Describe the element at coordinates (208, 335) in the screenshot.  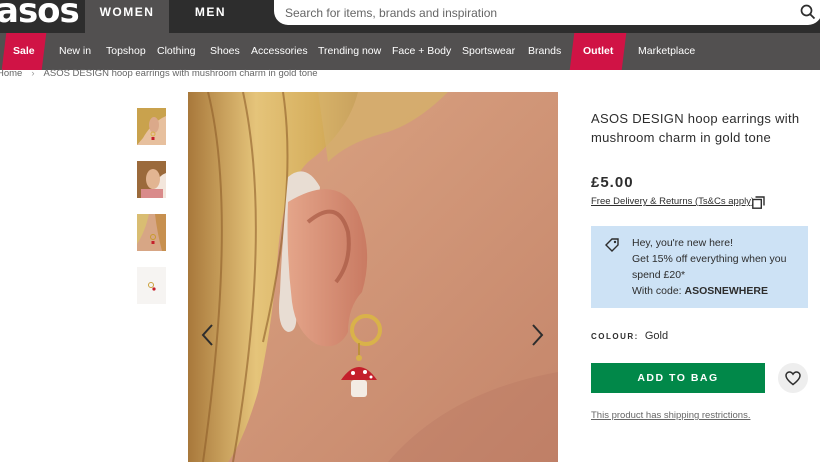
I see `chevron-left-icon` at that location.